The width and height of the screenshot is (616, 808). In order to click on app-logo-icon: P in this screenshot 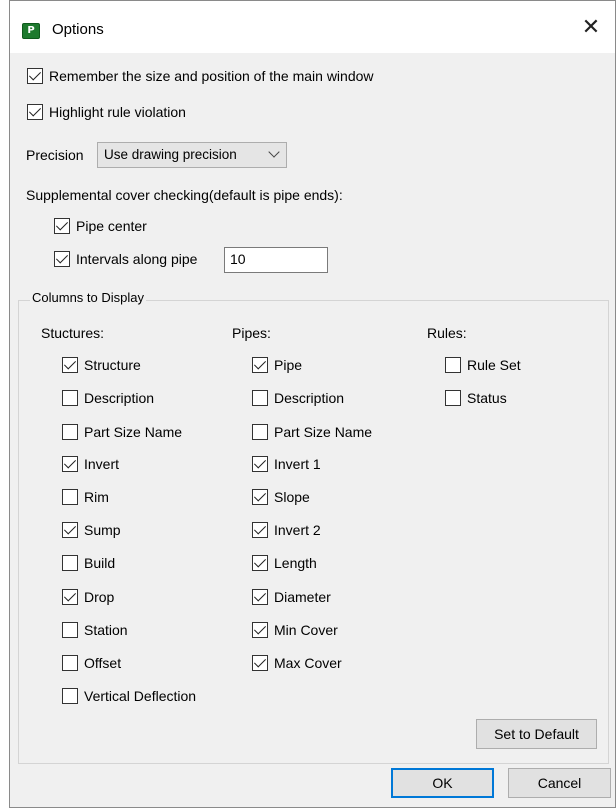, I will do `click(31, 31)`.